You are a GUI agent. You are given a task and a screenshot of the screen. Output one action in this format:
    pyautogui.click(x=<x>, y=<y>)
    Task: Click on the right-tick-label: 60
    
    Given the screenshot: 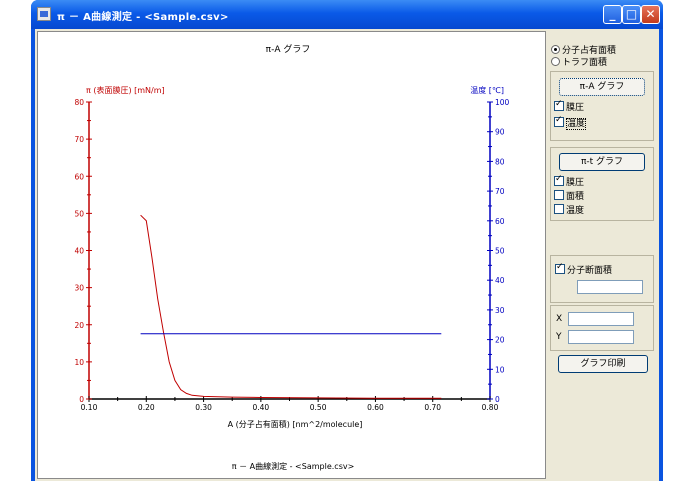 What is the action you would take?
    pyautogui.click(x=500, y=221)
    